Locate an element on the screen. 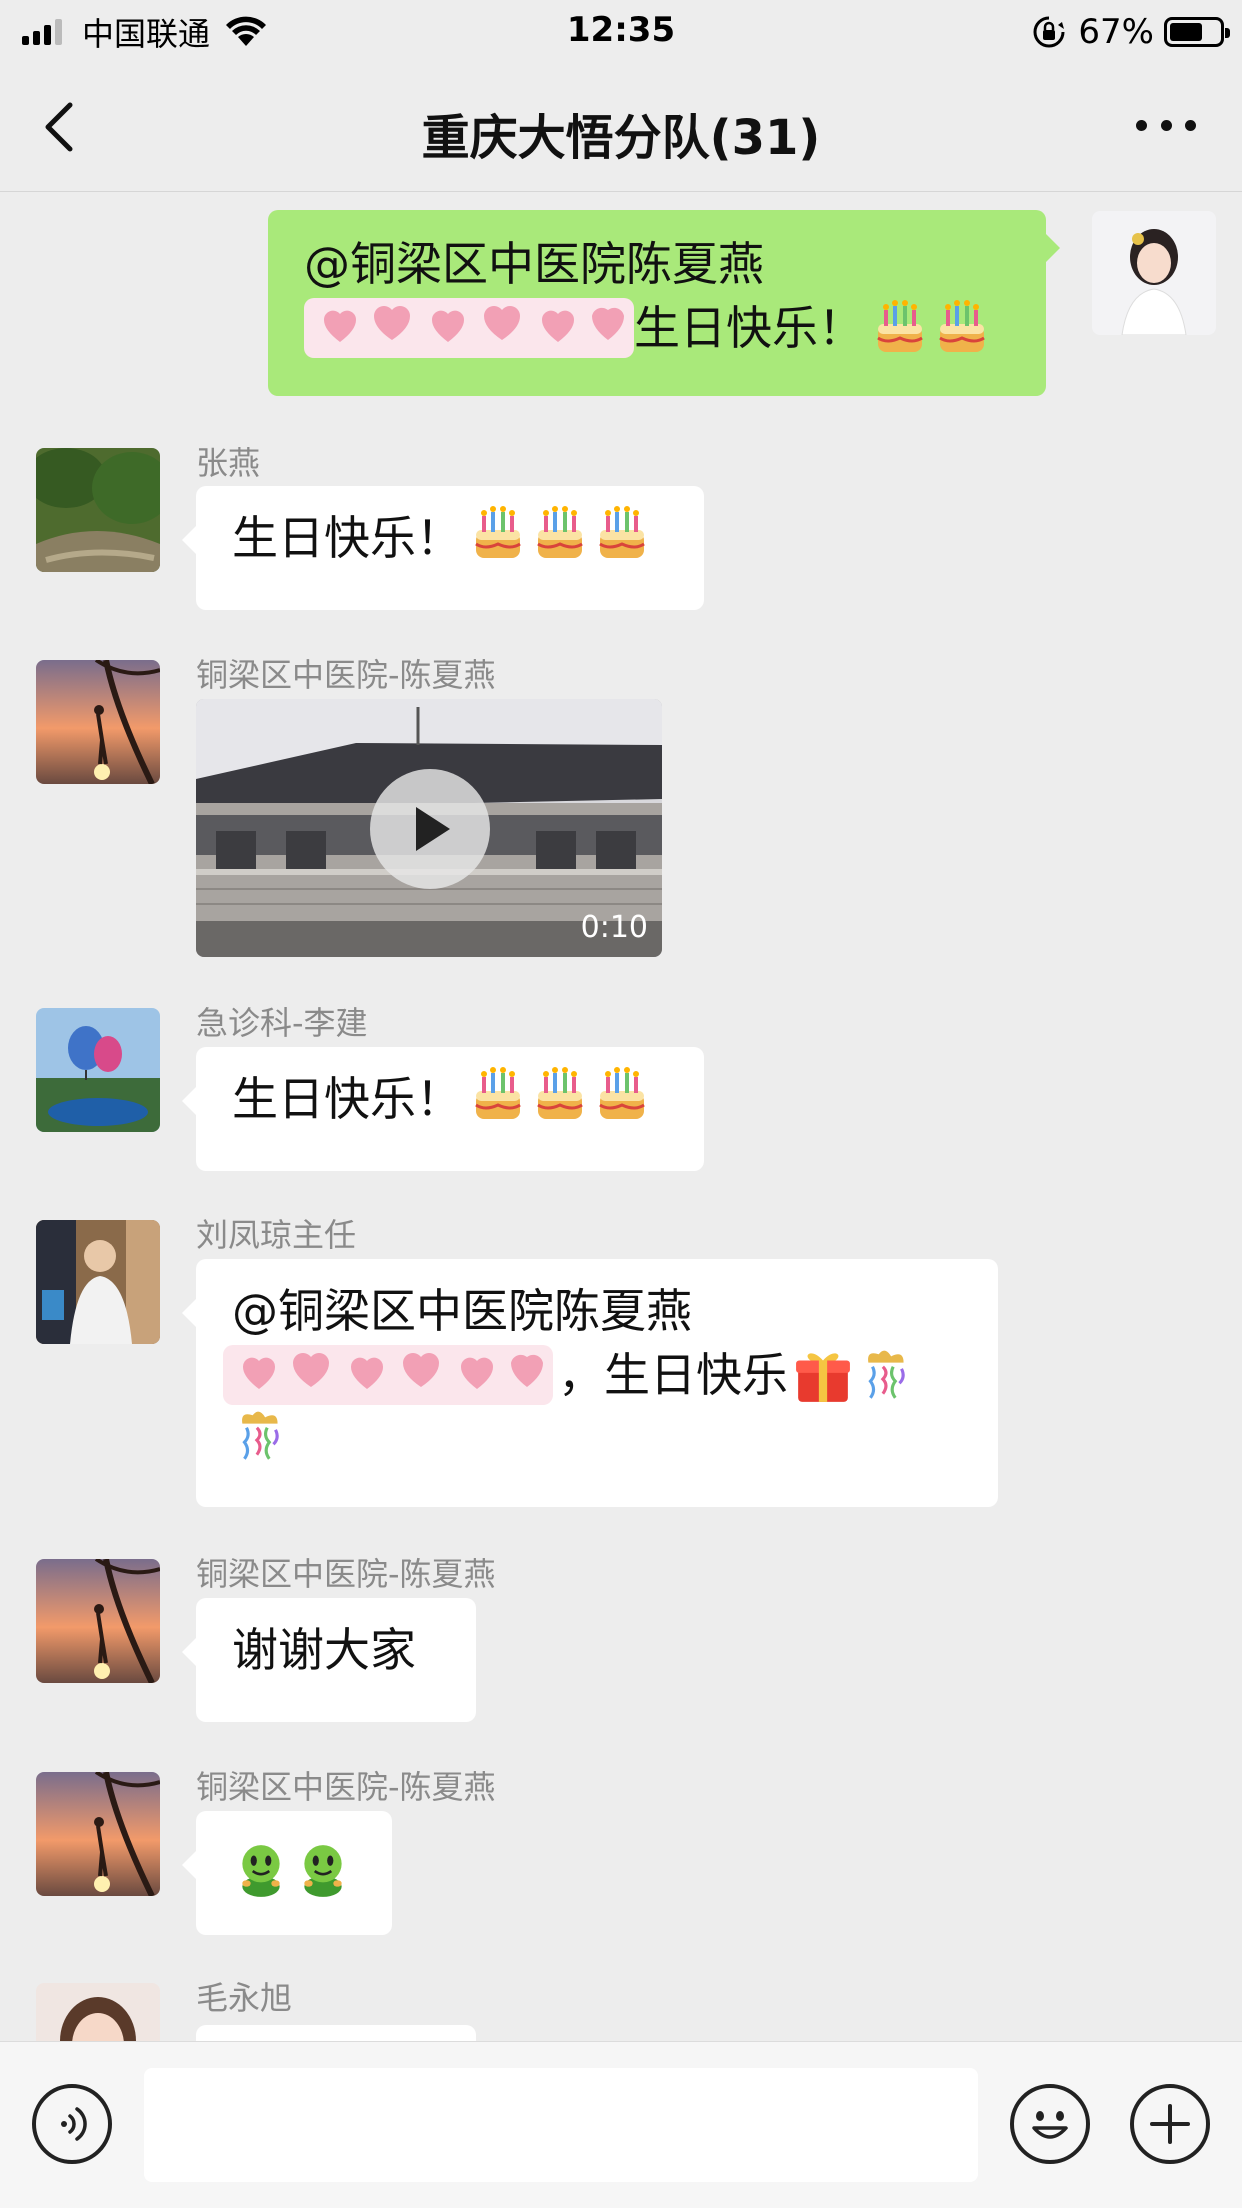 This screenshot has width=1242, height=2208. emoji-icon is located at coordinates (1050, 2125).